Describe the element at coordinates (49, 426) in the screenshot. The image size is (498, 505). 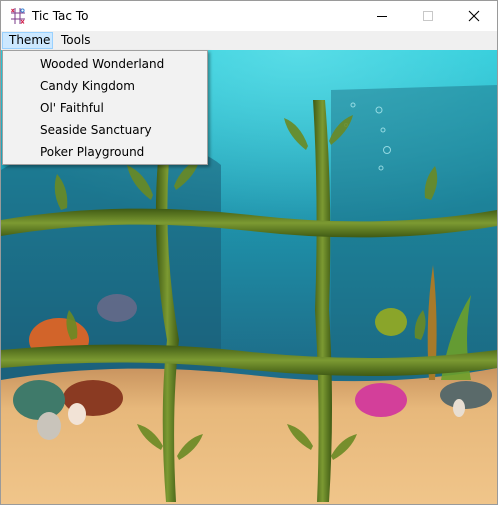
I see `seashell` at that location.